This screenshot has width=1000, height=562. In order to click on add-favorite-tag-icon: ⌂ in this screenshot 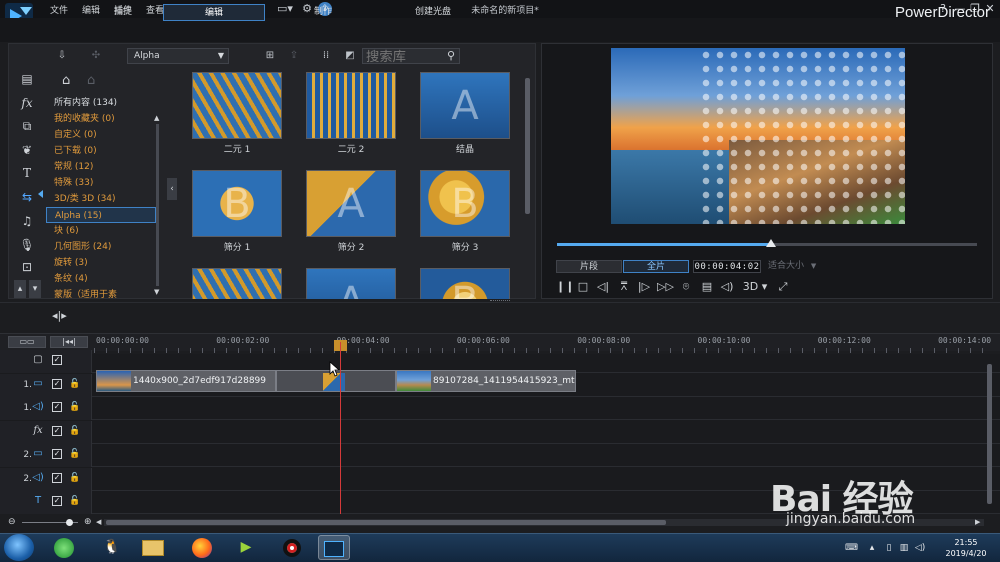, I will do `click(70, 82)`.